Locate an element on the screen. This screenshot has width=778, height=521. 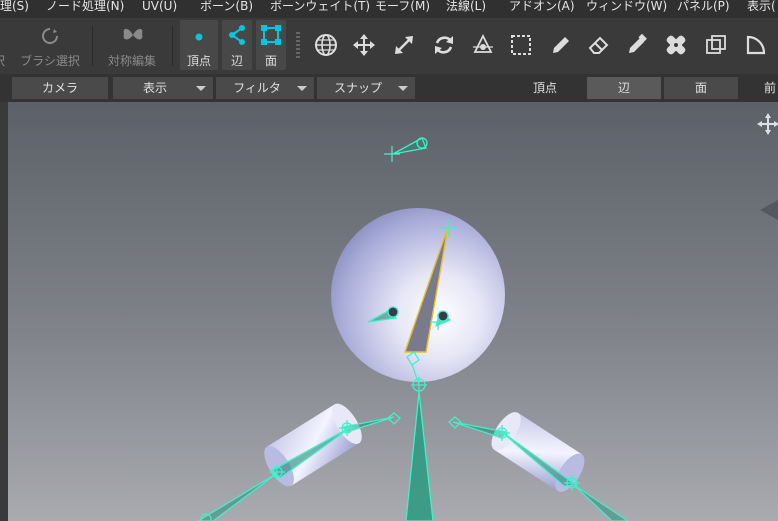
face-mode-button: 面 is located at coordinates (271, 45).